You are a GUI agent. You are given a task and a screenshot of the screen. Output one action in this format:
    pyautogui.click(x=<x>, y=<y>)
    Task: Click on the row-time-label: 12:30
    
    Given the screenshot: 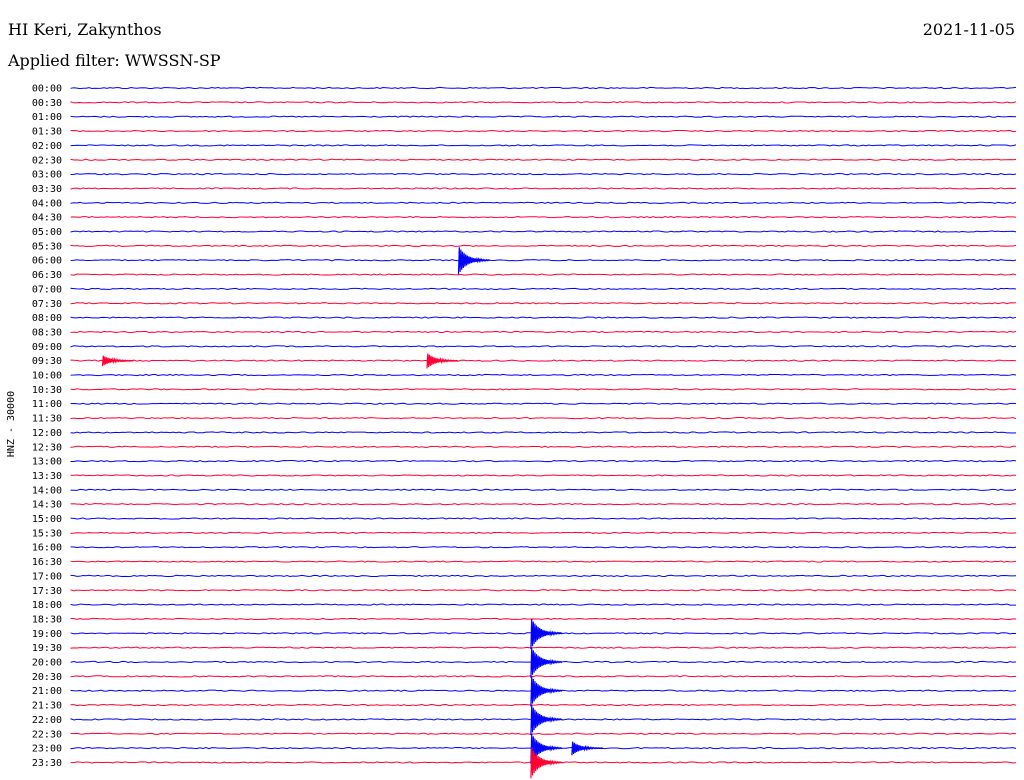 What is the action you would take?
    pyautogui.click(x=47, y=447)
    